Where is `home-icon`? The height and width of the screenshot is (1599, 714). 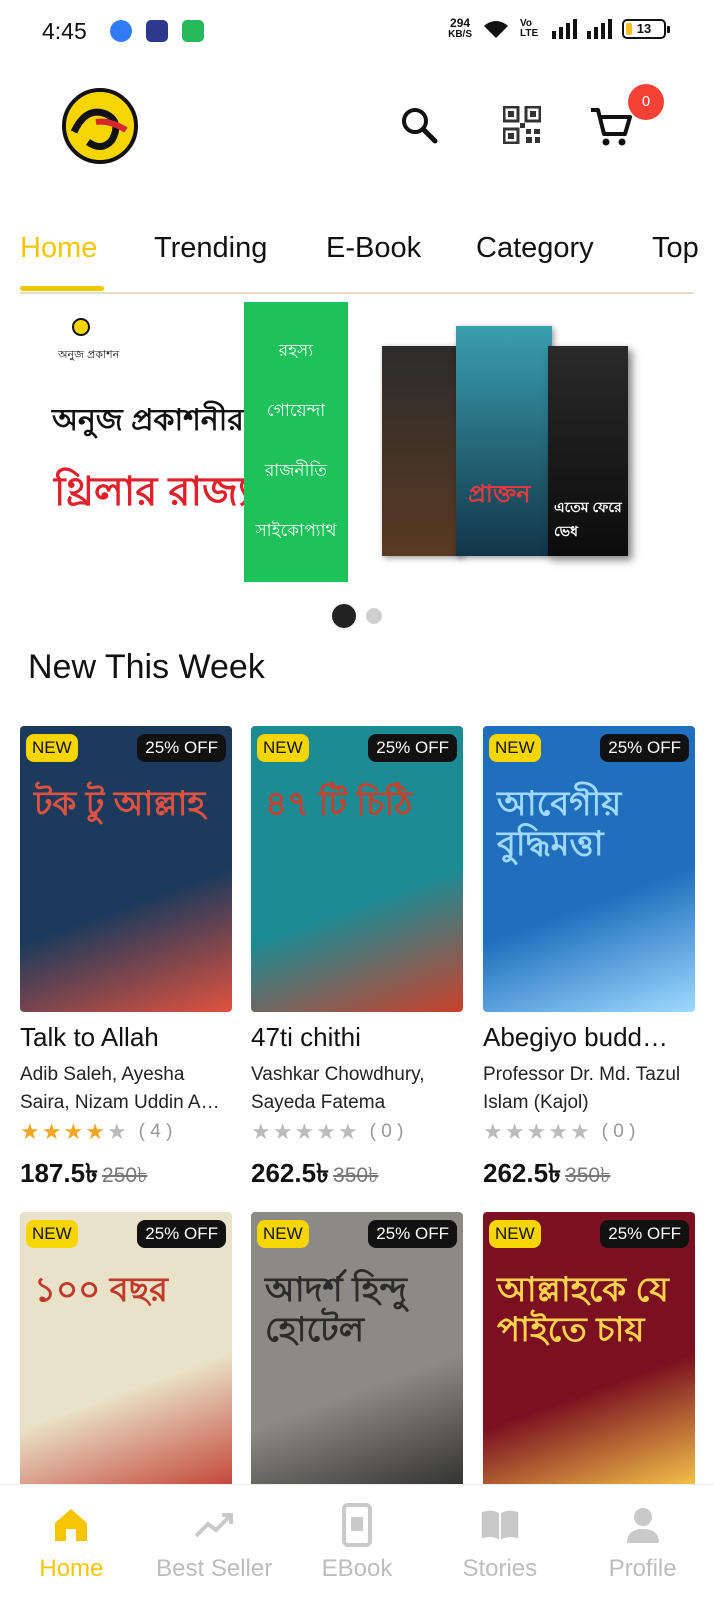
home-icon is located at coordinates (71, 1525).